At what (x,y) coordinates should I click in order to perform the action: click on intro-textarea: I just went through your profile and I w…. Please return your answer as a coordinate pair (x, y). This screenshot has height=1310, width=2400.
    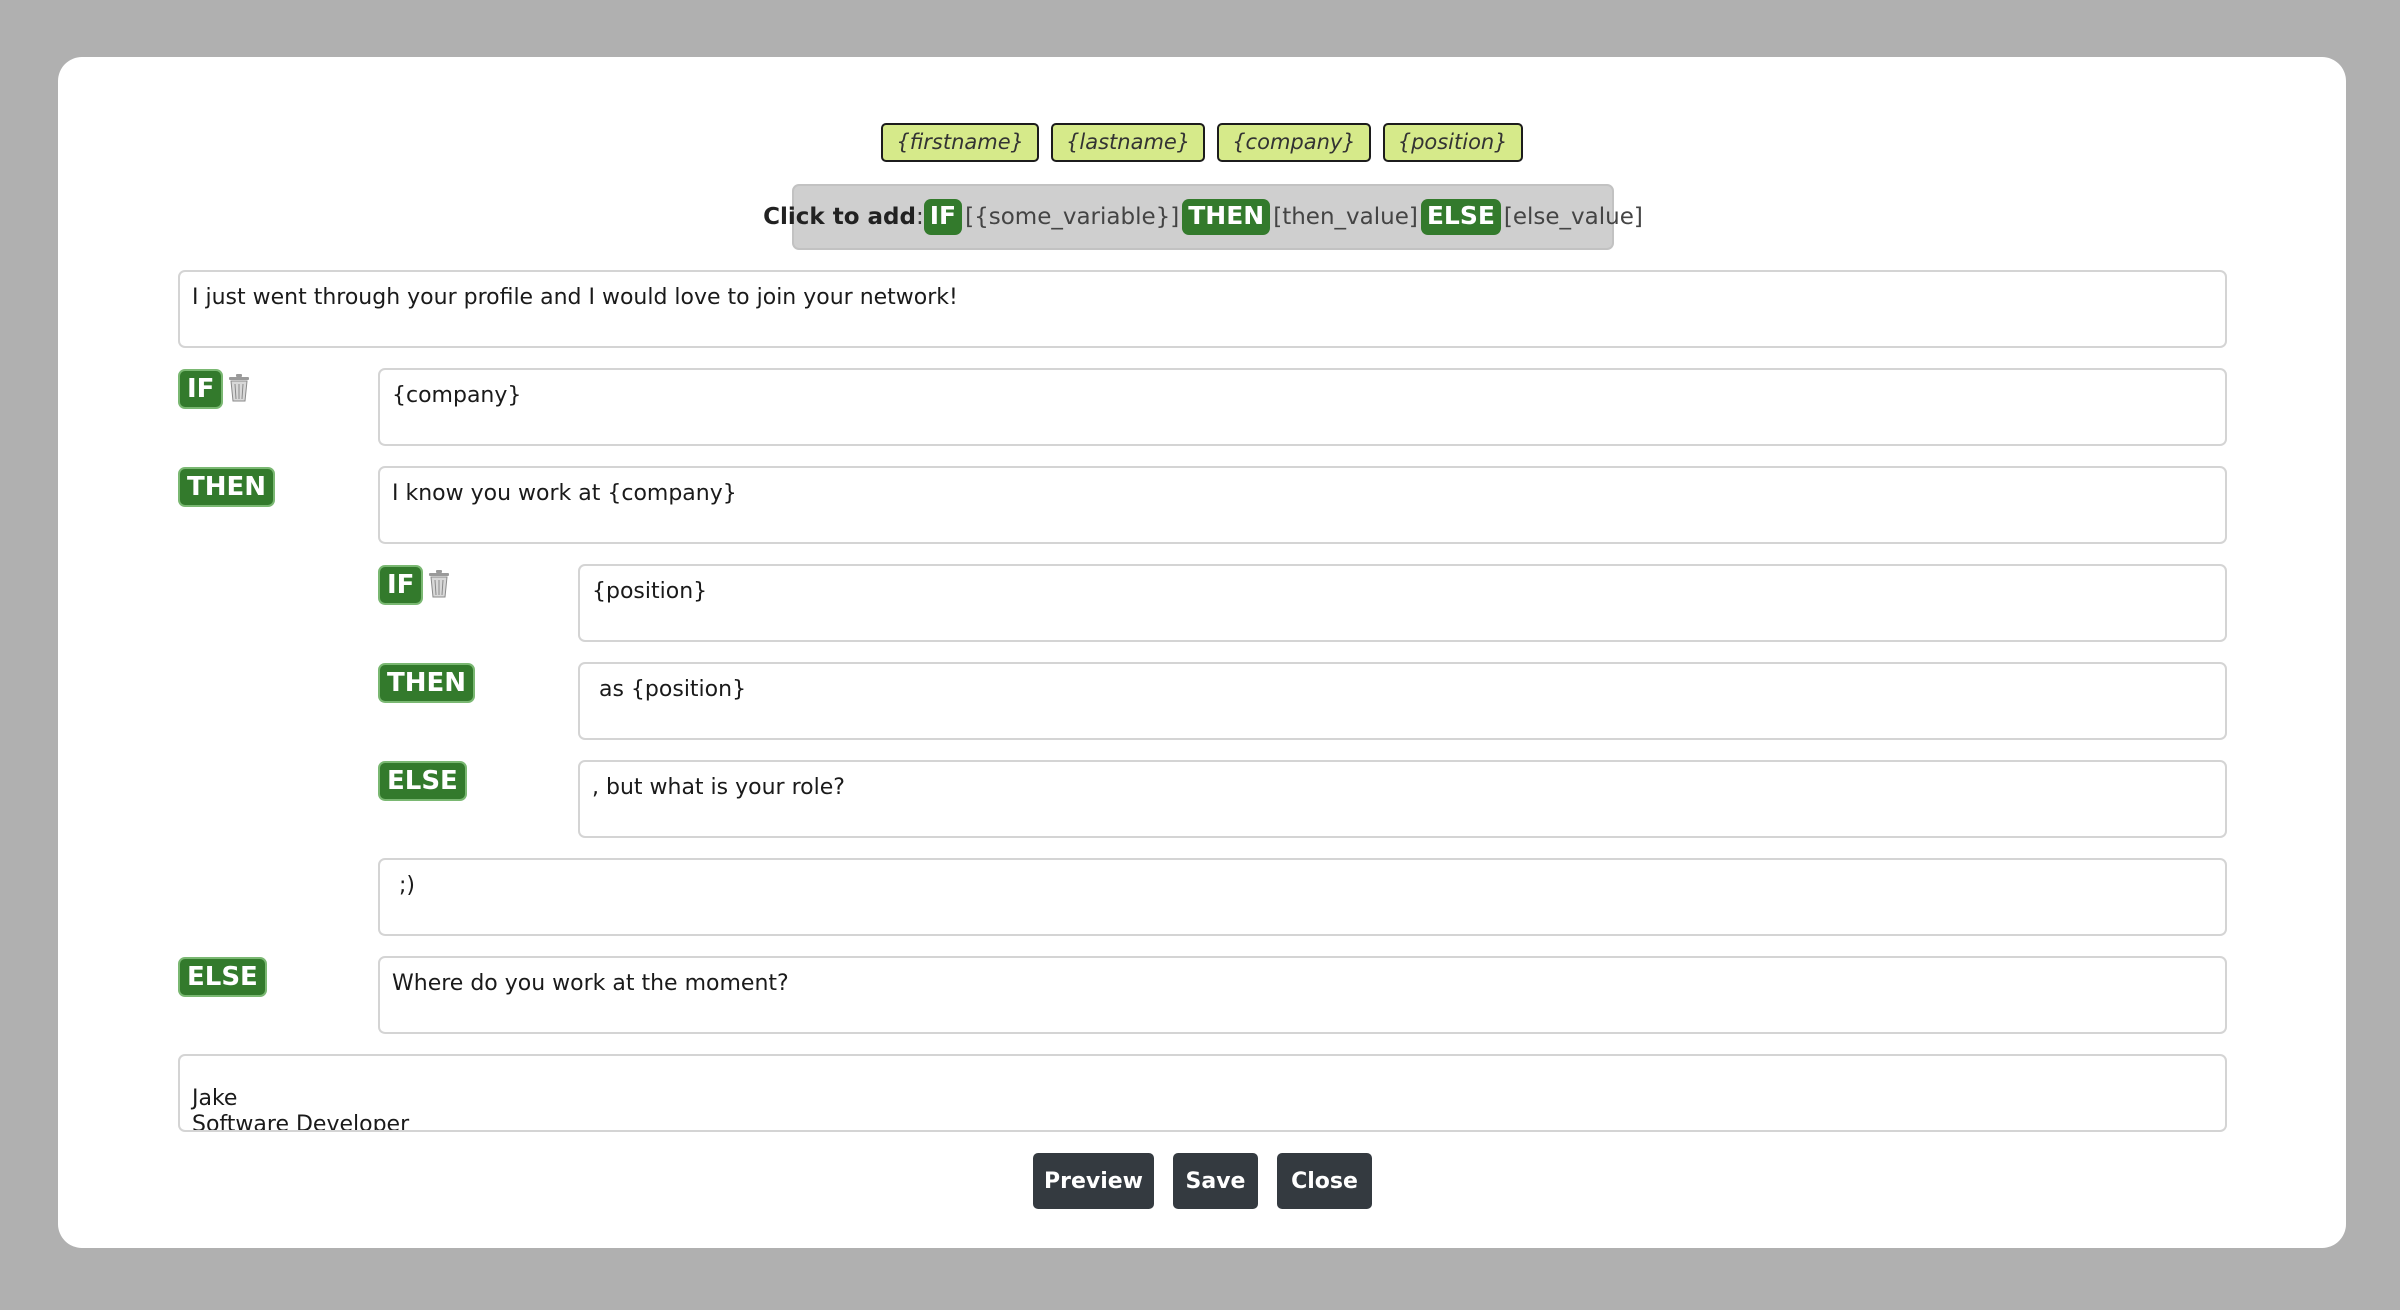
    Looking at the image, I should click on (1202, 309).